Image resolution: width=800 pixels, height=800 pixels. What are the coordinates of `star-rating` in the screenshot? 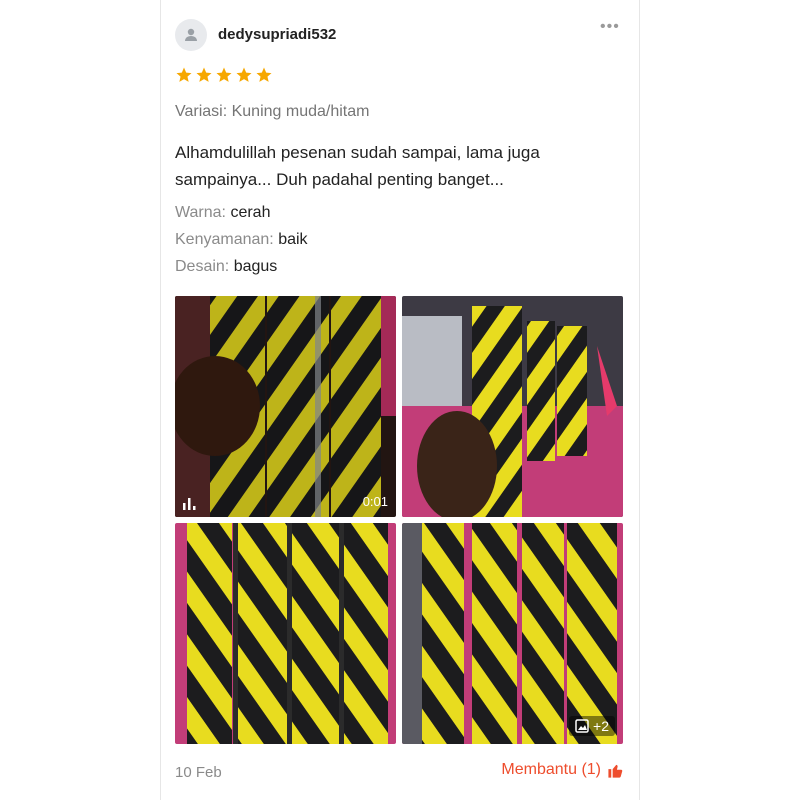 It's located at (224, 75).